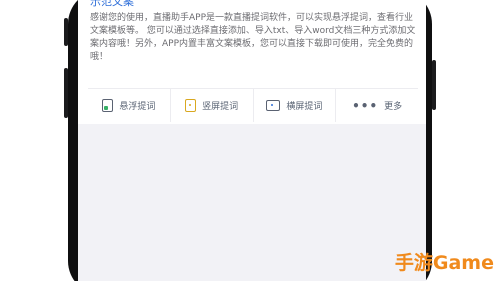 The image size is (500, 281). What do you see at coordinates (304, 107) in the screenshot?
I see `landscape-prompt-label: 横屏提词` at bounding box center [304, 107].